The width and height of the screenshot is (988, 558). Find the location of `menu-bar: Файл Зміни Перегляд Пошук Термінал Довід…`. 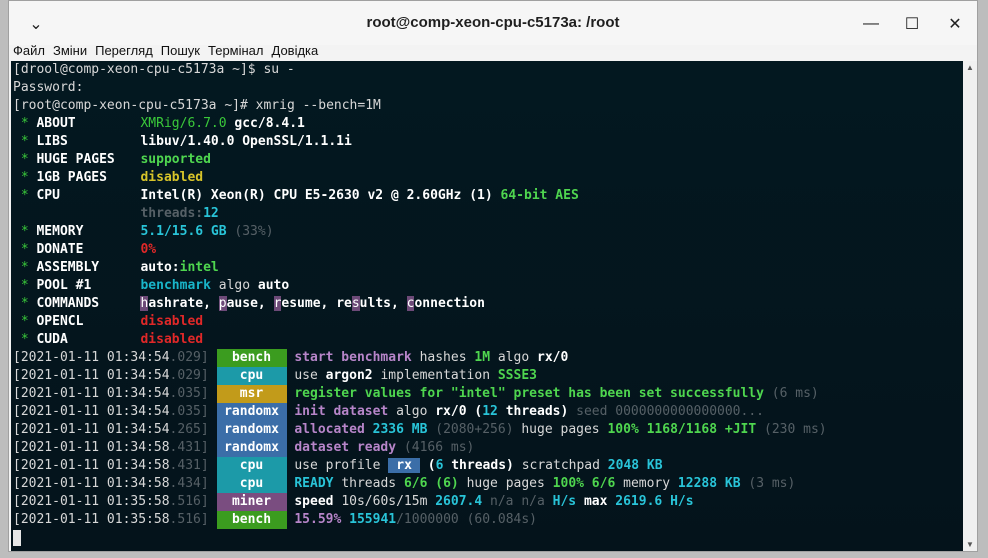

menu-bar: Файл Зміни Перегляд Пошук Термінал Довід… is located at coordinates (165, 51).